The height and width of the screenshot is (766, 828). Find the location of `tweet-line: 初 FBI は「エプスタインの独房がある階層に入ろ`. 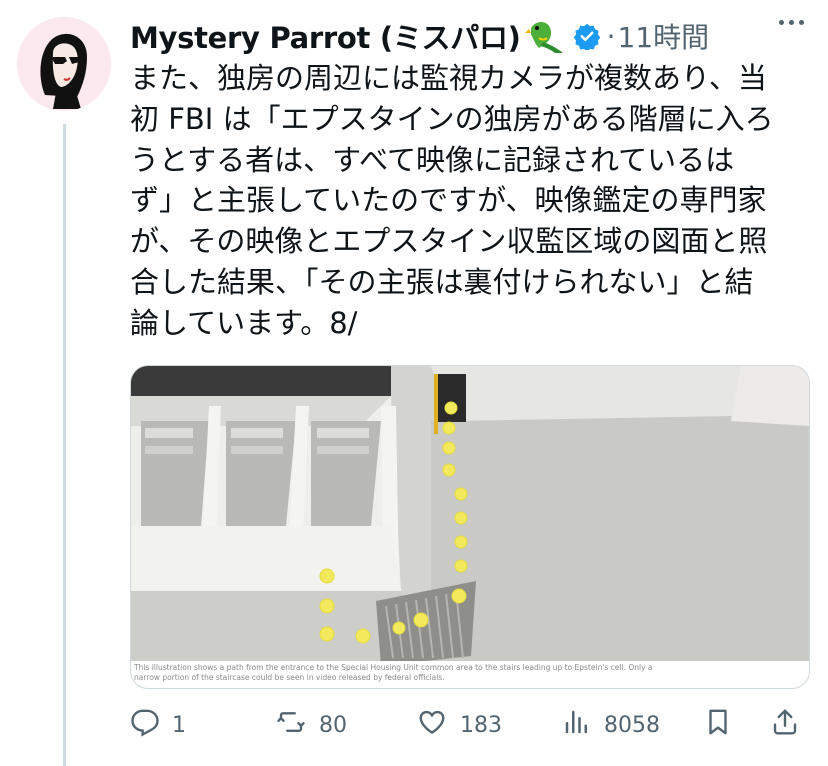

tweet-line: 初 FBI は「エプスタインの独房がある階層に入ろ is located at coordinates (452, 118).